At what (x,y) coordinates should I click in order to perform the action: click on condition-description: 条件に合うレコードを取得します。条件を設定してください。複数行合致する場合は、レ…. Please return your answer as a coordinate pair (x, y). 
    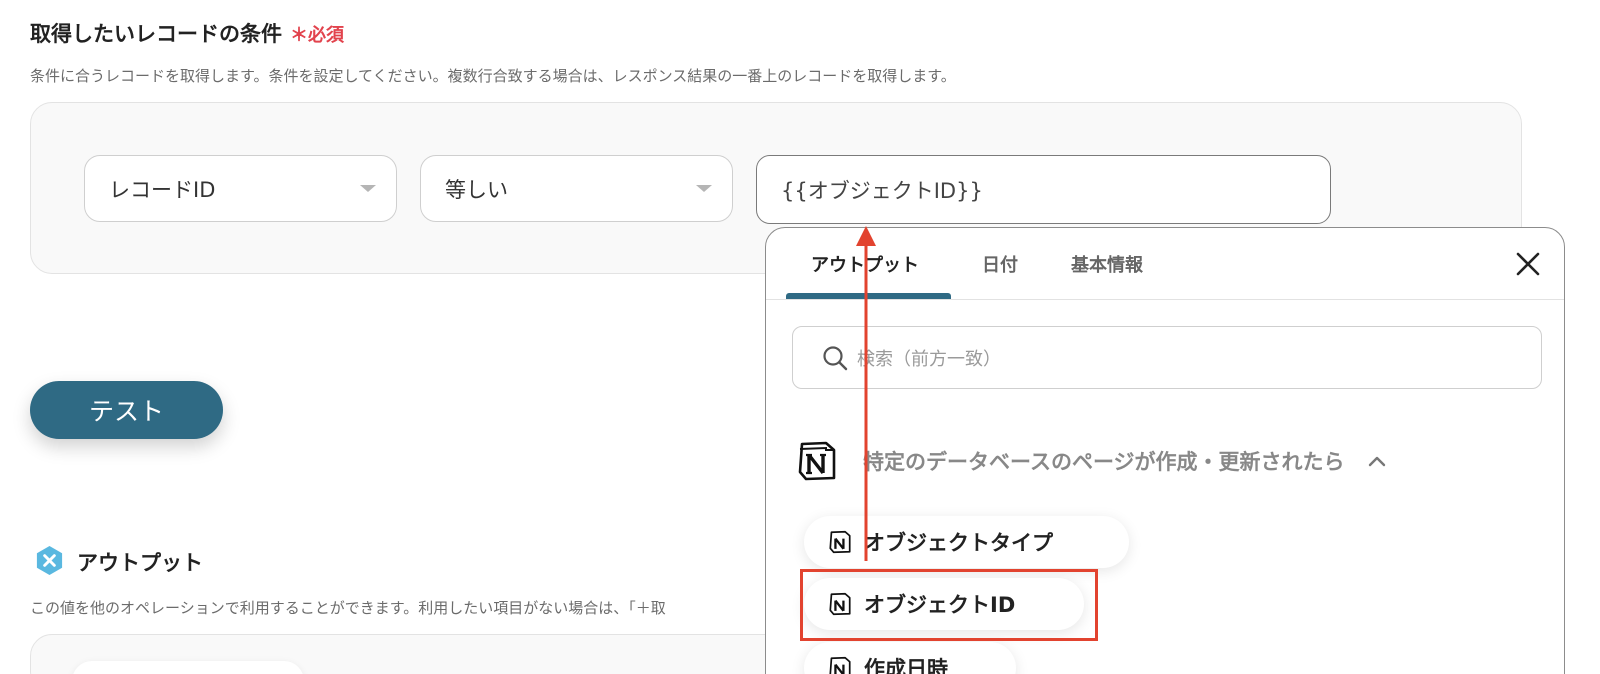
    Looking at the image, I should click on (493, 76).